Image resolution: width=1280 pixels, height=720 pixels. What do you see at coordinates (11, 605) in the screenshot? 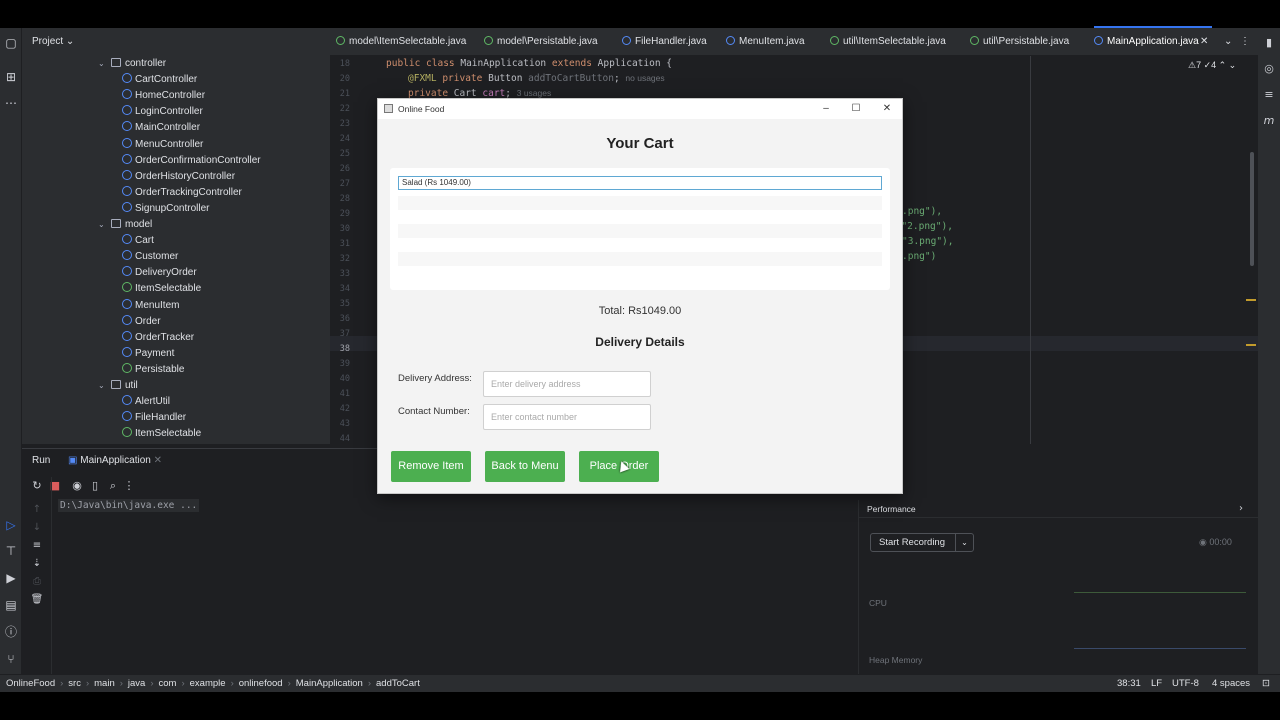
I see `terminal-icon: ▤` at bounding box center [11, 605].